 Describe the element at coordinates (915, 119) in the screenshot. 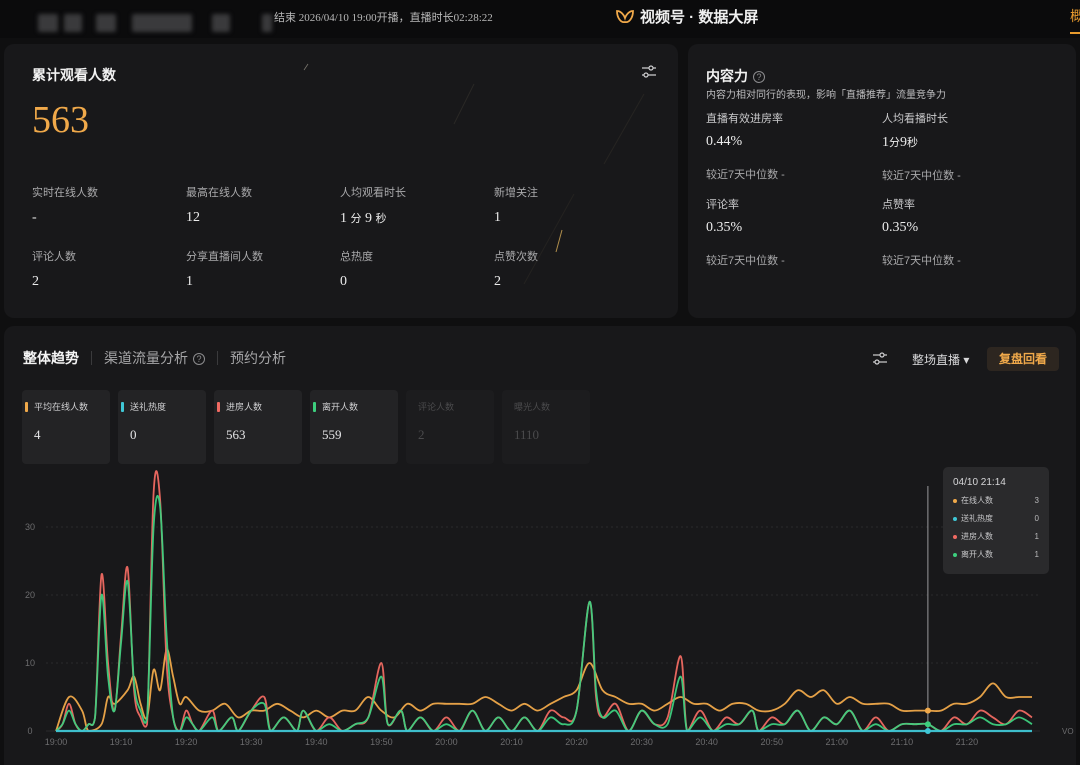

I see `metric-label: 人均看播时长` at that location.